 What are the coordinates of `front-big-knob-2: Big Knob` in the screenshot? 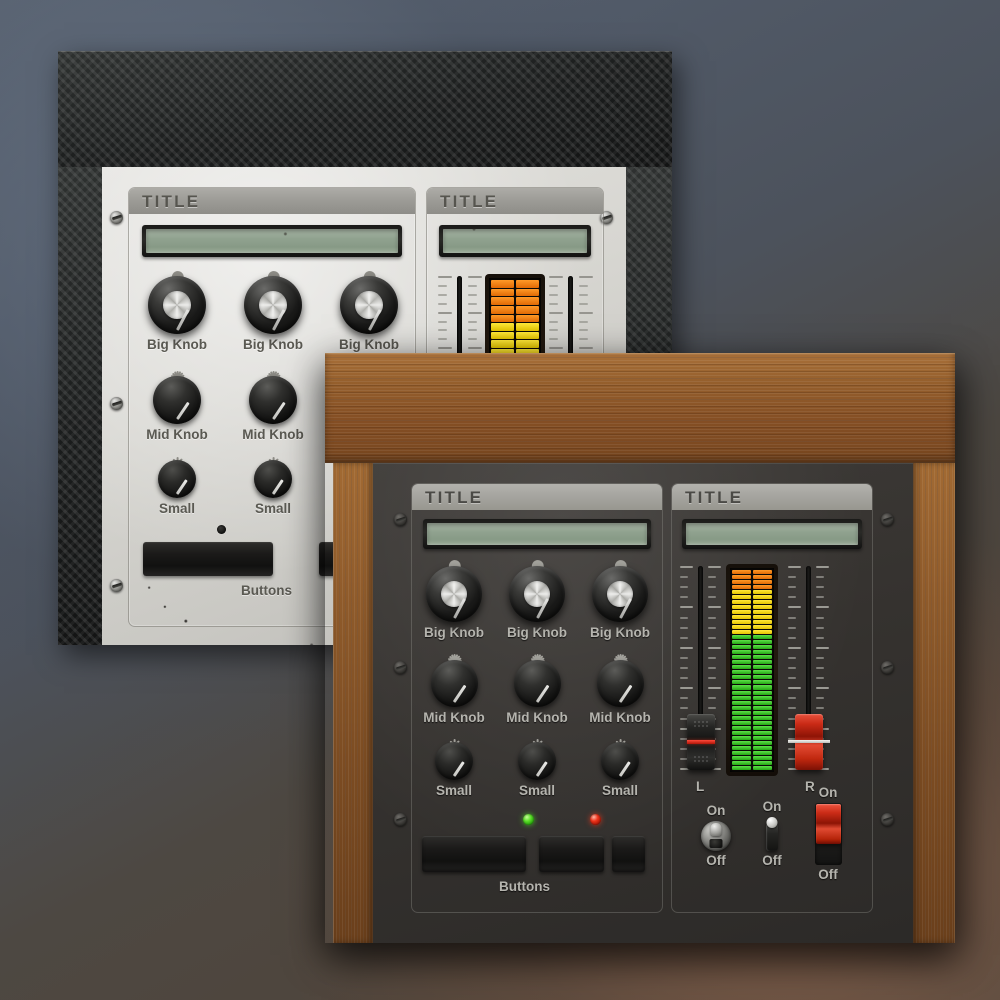 It's located at (537, 599).